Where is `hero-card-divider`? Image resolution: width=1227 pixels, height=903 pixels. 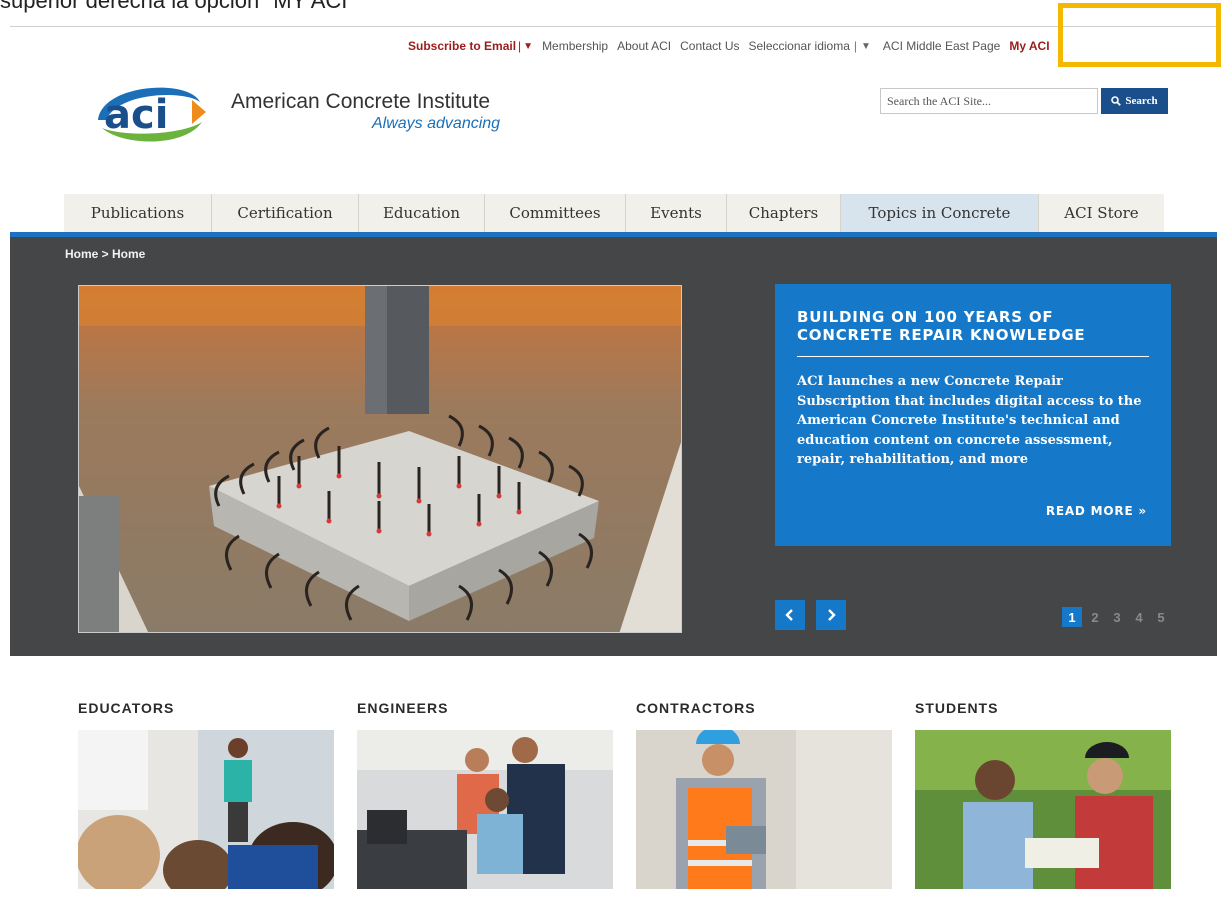 hero-card-divider is located at coordinates (973, 356).